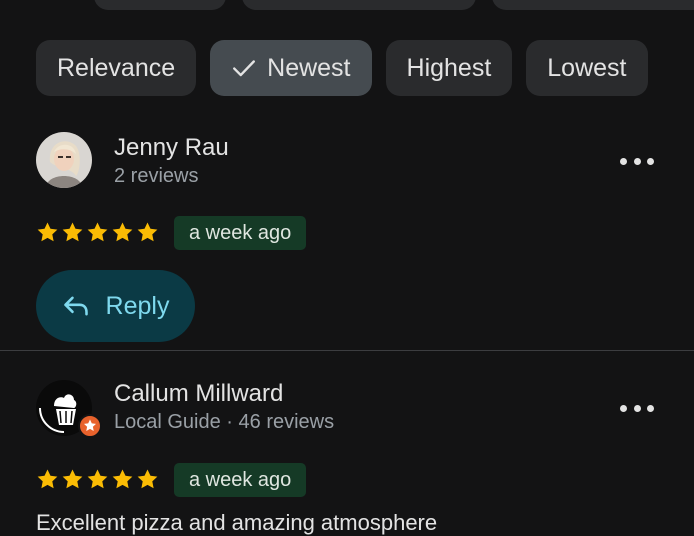 The image size is (694, 536). What do you see at coordinates (309, 67) in the screenshot?
I see `chip-label: Newest` at bounding box center [309, 67].